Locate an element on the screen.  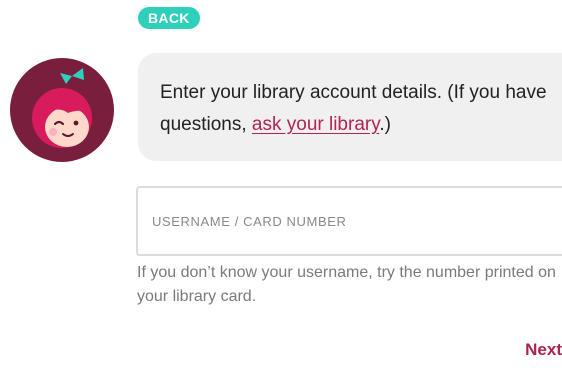
back-button: BACK is located at coordinates (169, 18).